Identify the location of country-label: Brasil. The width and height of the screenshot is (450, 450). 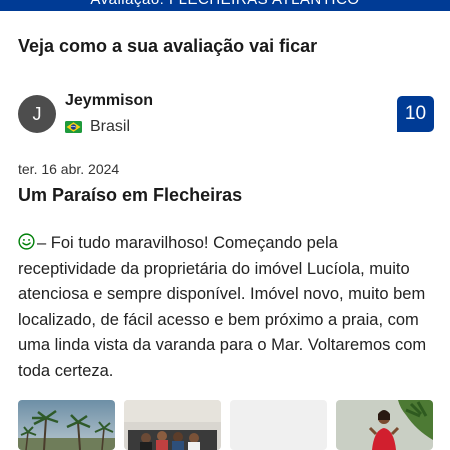
(110, 126).